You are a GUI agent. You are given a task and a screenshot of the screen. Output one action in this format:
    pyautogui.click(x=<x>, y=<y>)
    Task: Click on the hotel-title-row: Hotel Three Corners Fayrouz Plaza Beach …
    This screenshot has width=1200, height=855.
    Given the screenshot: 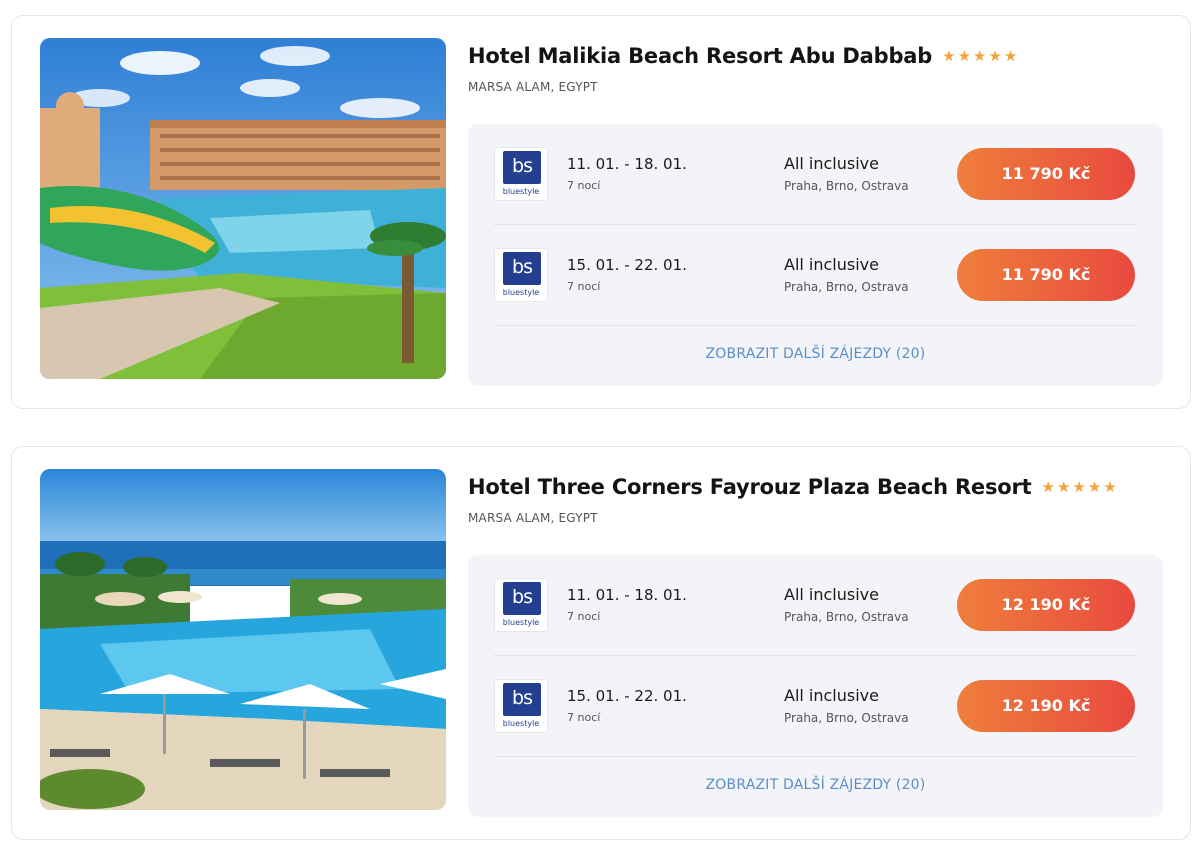 What is the action you would take?
    pyautogui.click(x=792, y=487)
    